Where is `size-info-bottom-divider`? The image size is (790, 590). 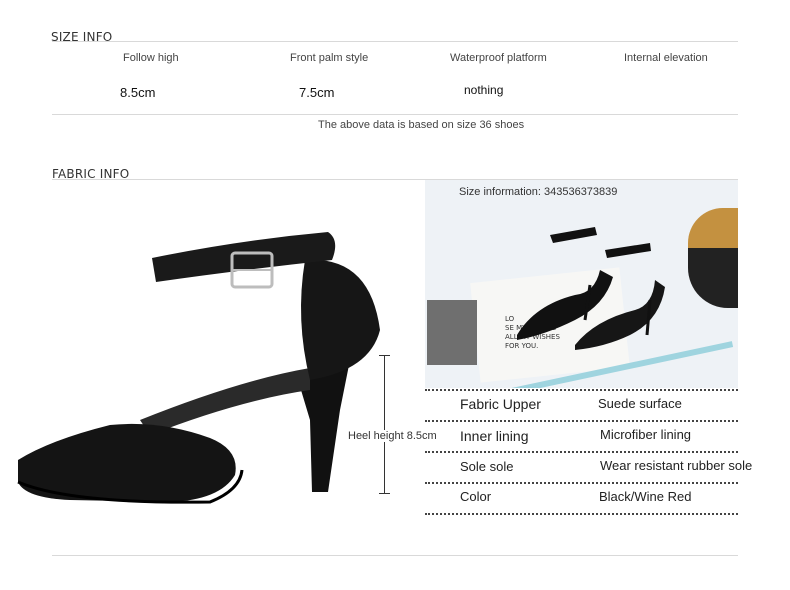
size-info-bottom-divider is located at coordinates (395, 114).